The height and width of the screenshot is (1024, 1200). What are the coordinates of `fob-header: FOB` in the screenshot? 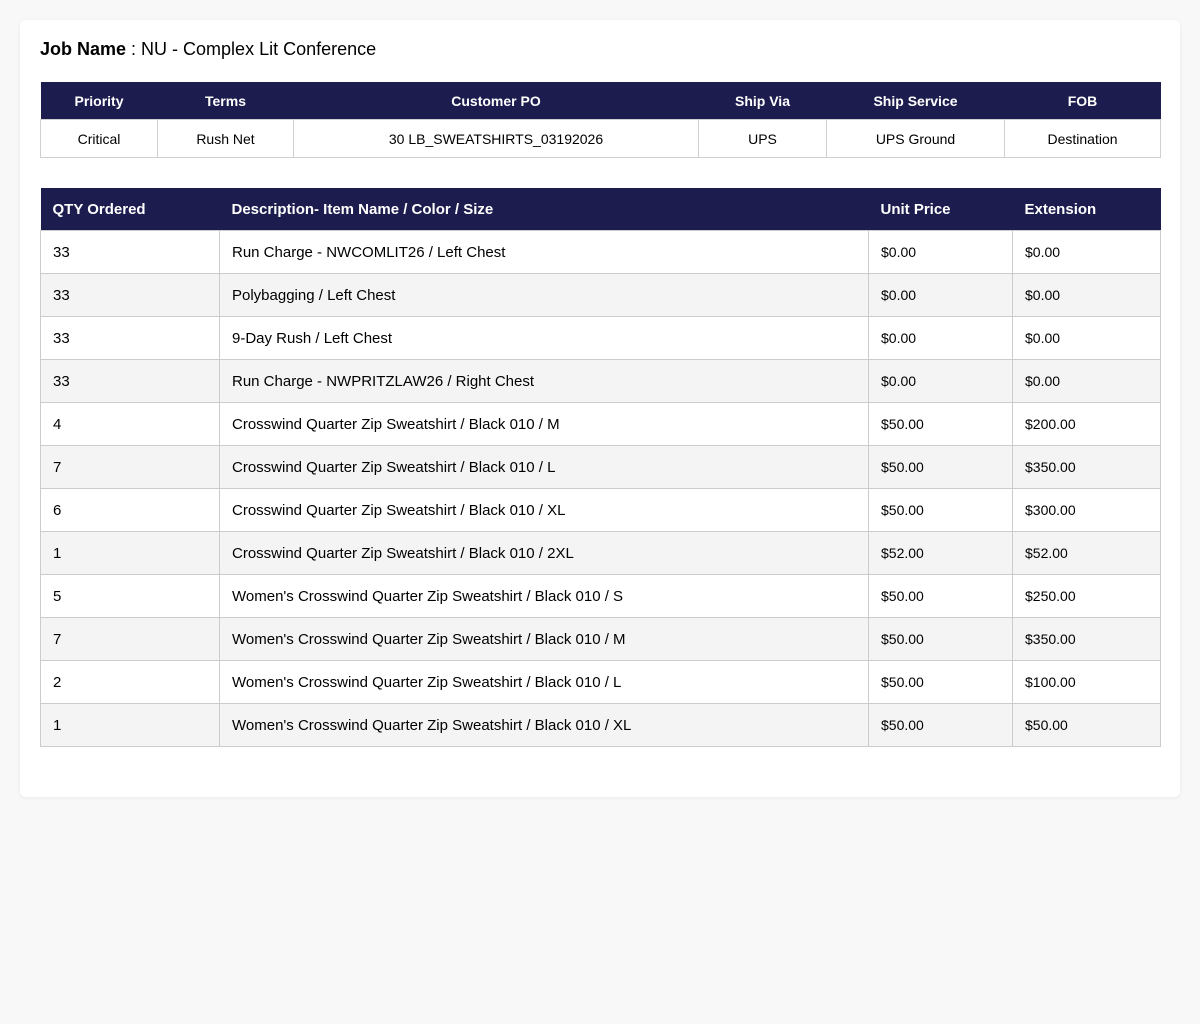 It's located at (1082, 101).